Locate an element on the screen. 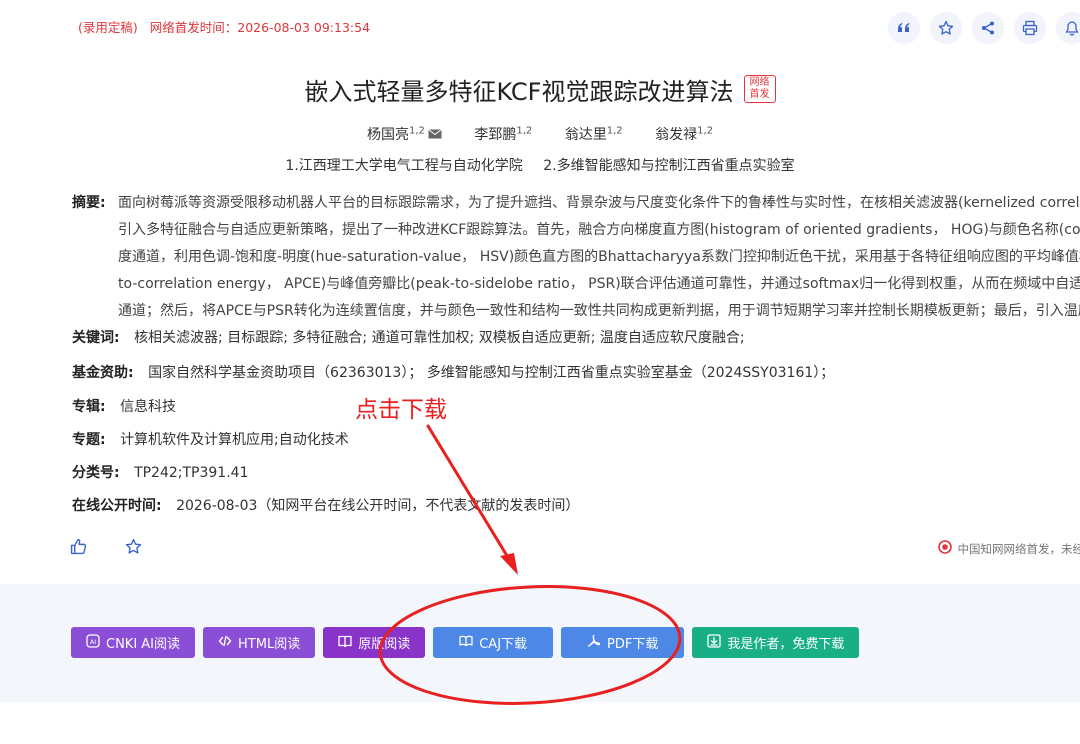 The image size is (1080, 744). first-pub-note: 中国知网网络首发，未经 is located at coordinates (1008, 548).